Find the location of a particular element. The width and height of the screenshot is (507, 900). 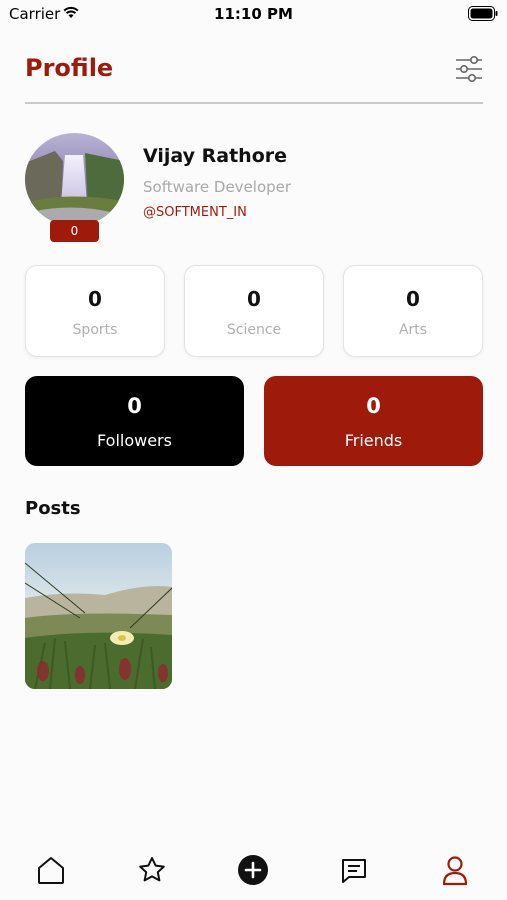

status-bar: Carrier 11:10 PM is located at coordinates (253, 15).